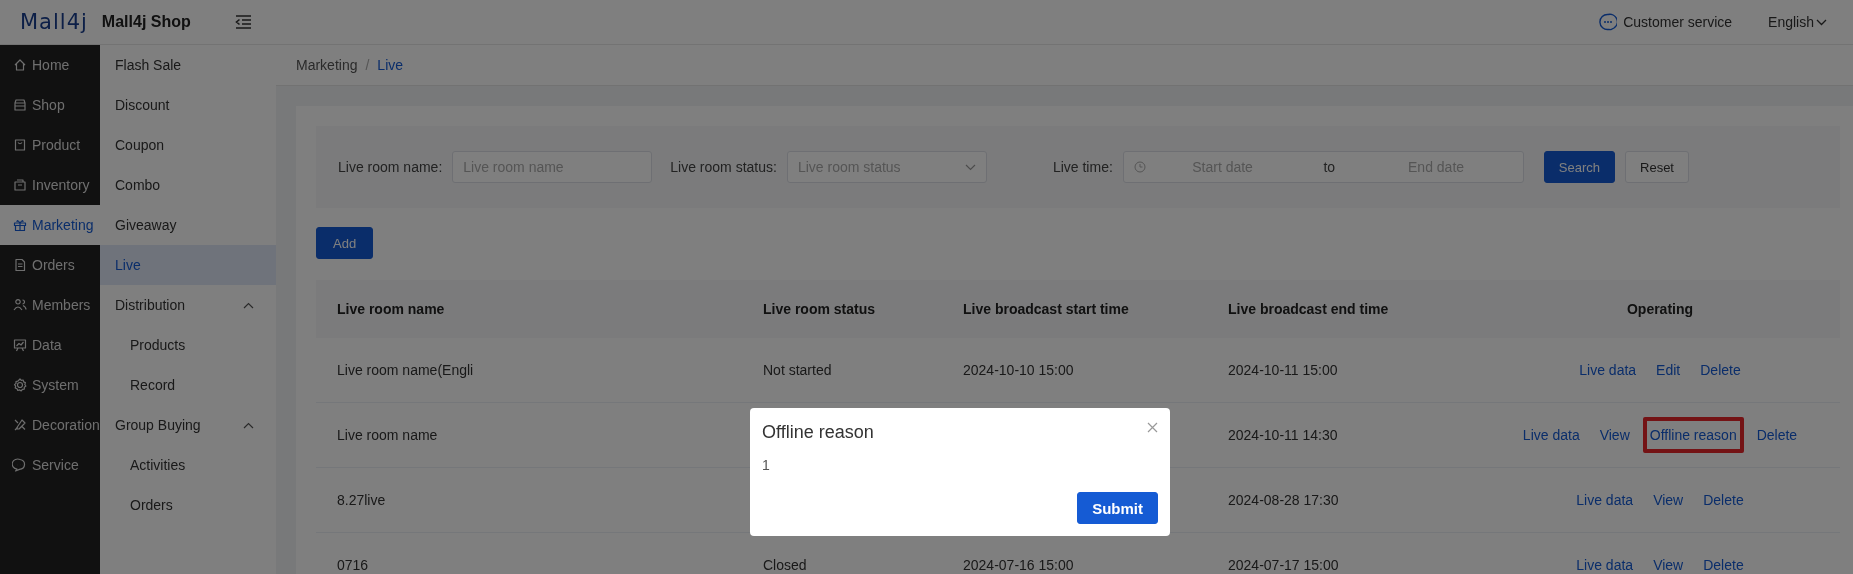  What do you see at coordinates (243, 22) in the screenshot?
I see `menu-icon` at bounding box center [243, 22].